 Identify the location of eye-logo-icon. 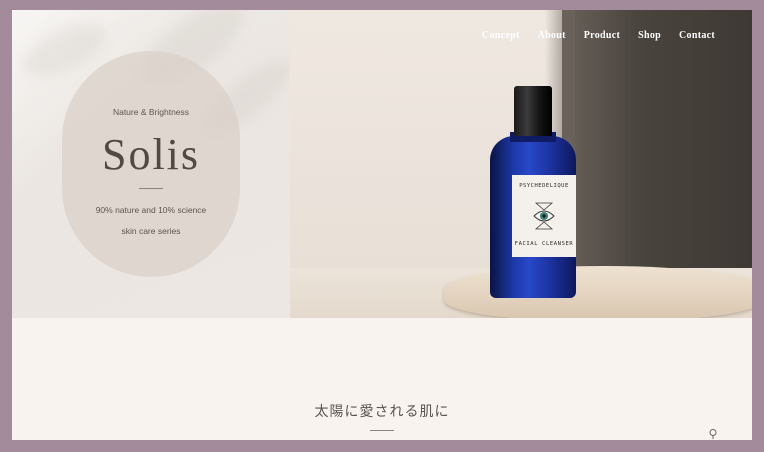
(544, 216).